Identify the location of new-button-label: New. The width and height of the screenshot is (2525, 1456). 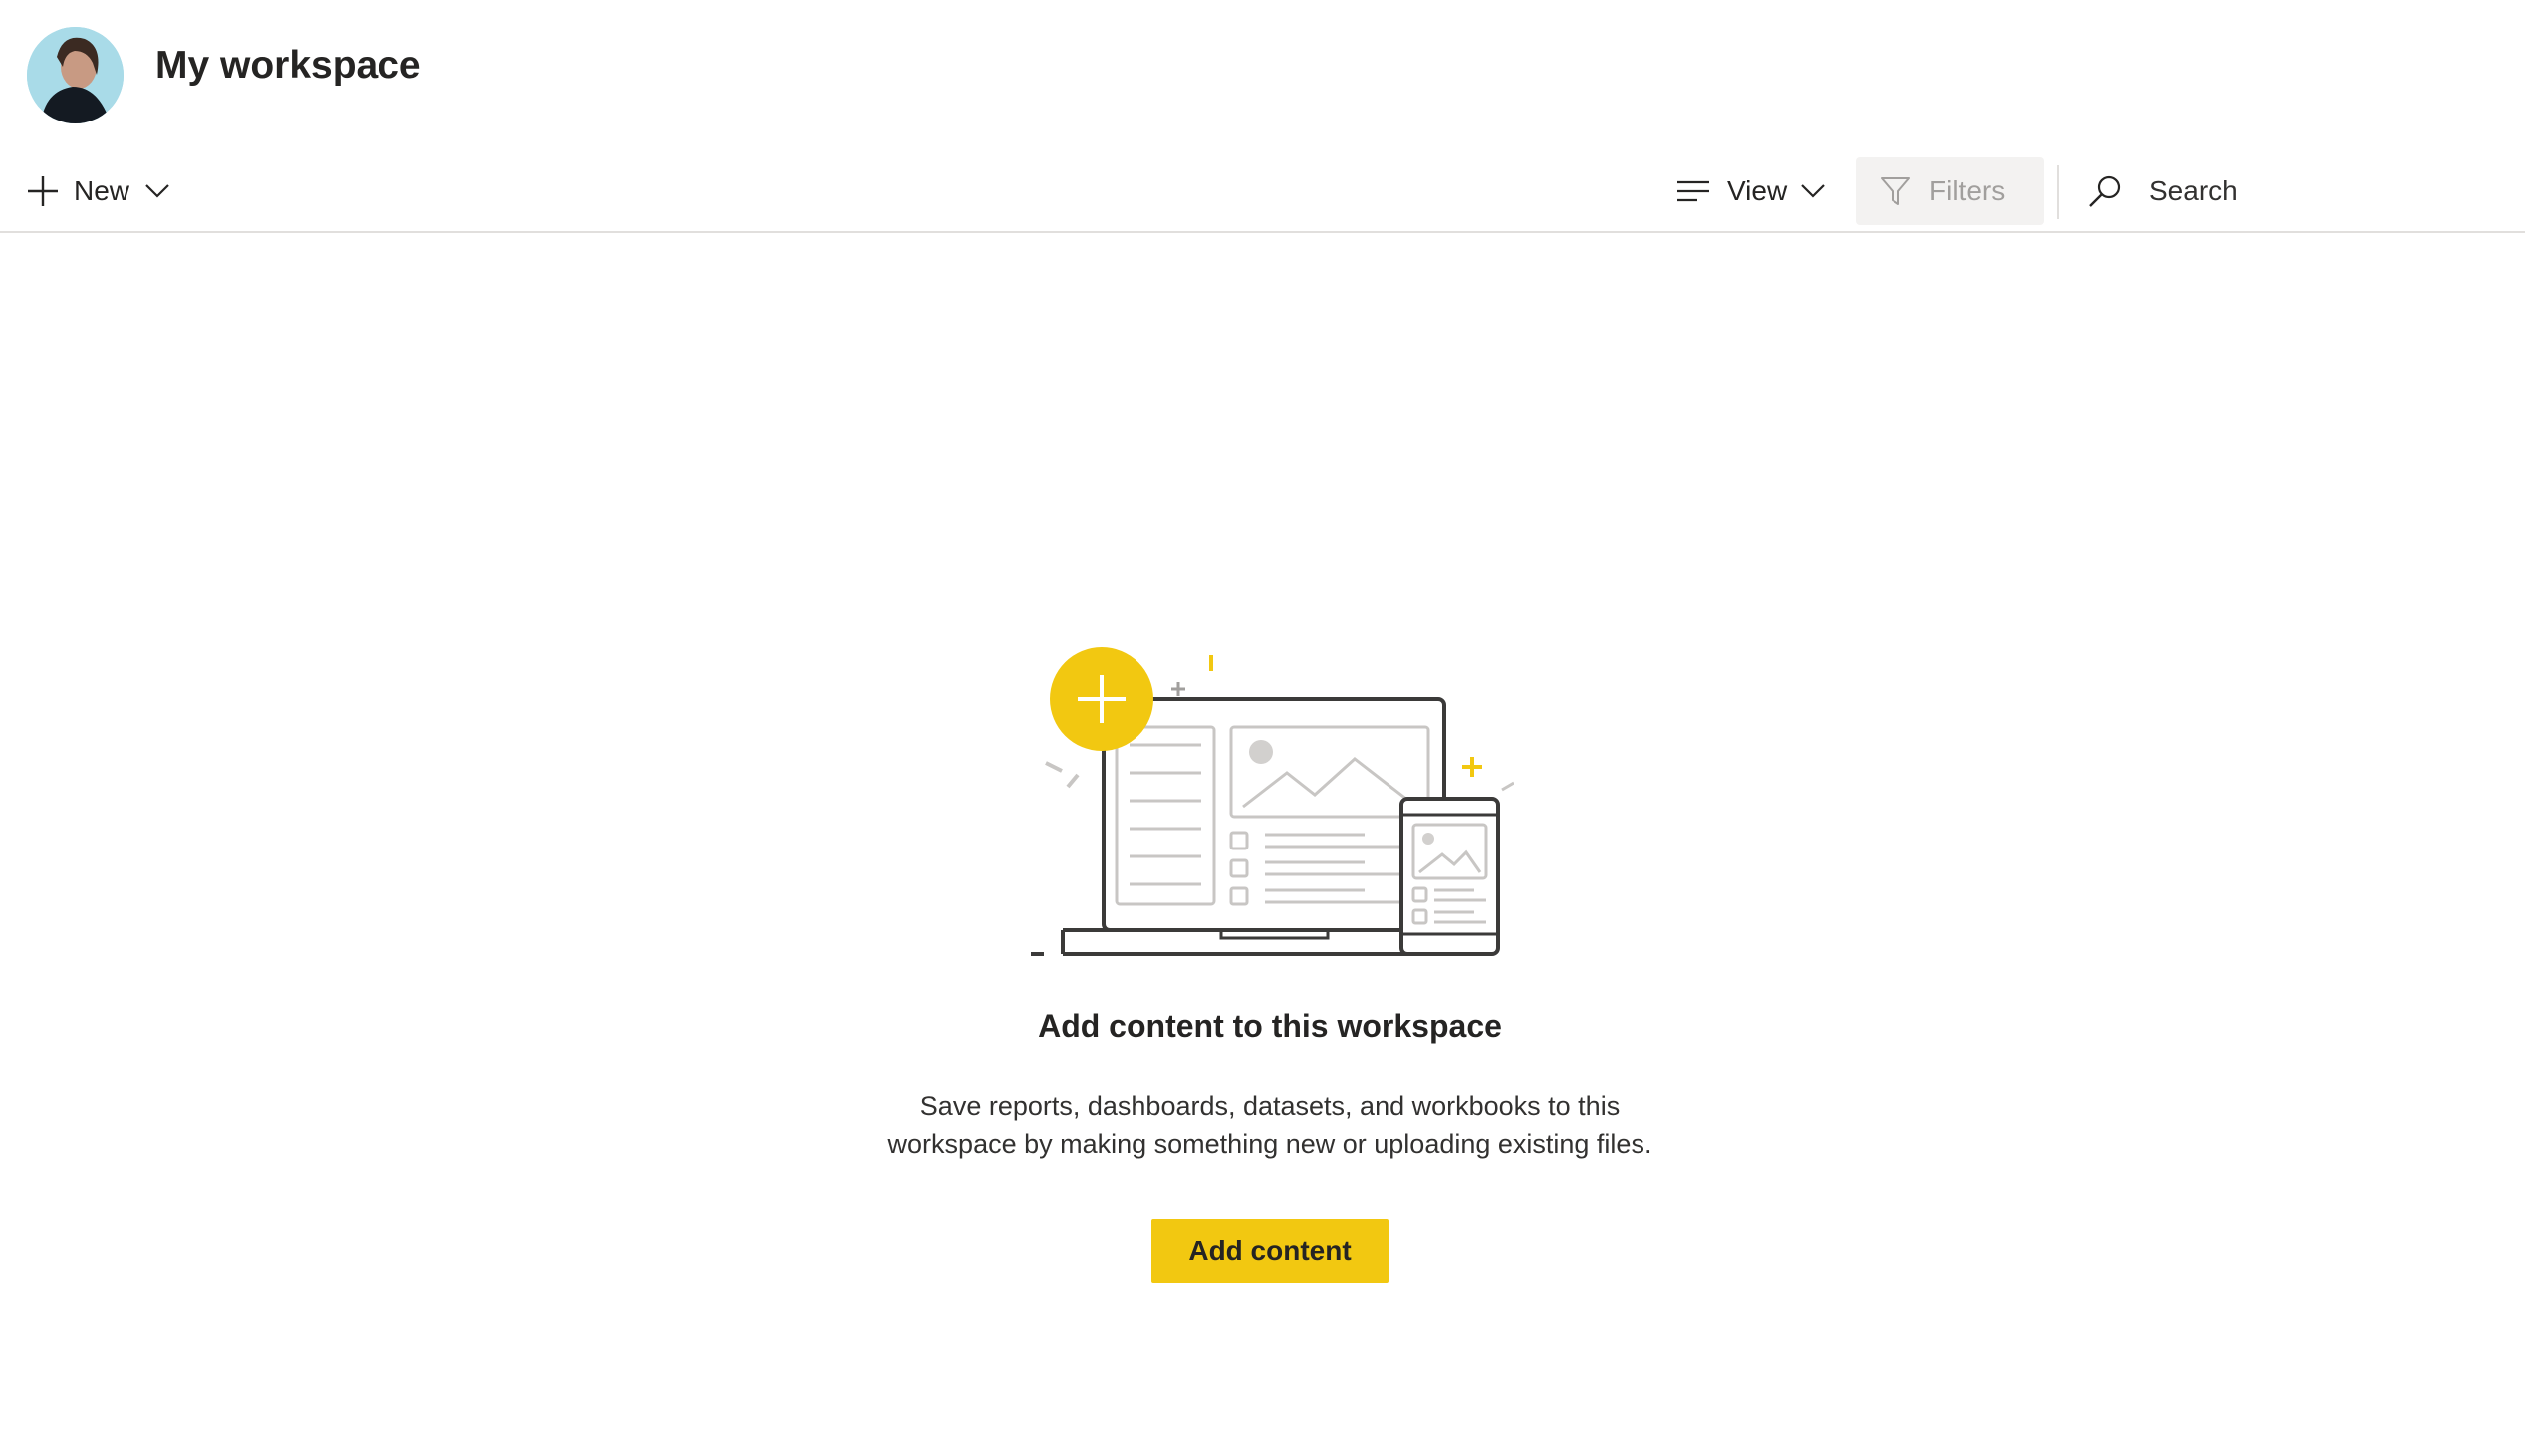
(102, 190).